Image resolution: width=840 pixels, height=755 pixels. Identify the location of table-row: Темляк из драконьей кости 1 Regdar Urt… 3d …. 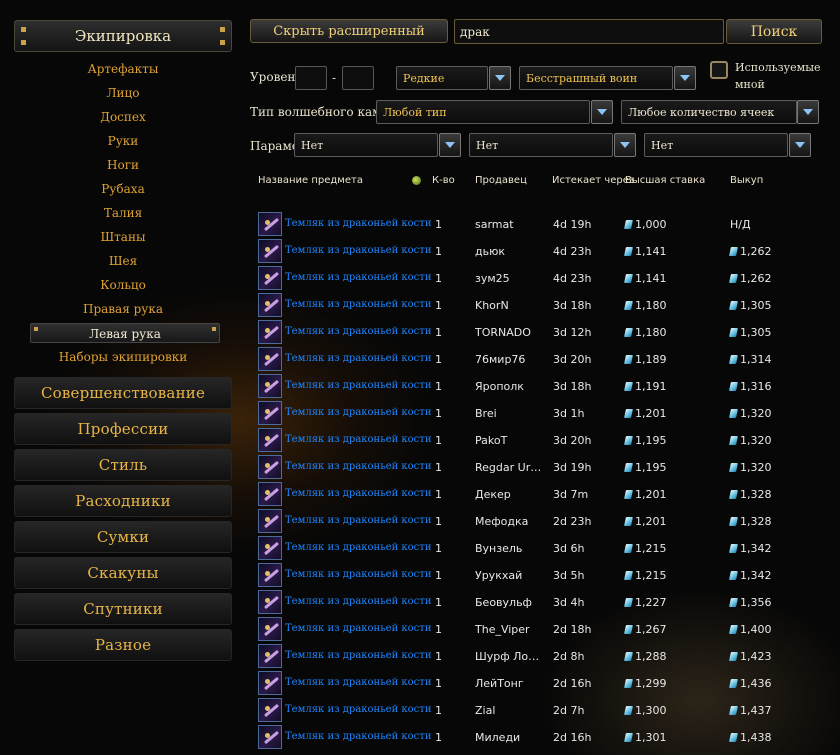
(538, 467).